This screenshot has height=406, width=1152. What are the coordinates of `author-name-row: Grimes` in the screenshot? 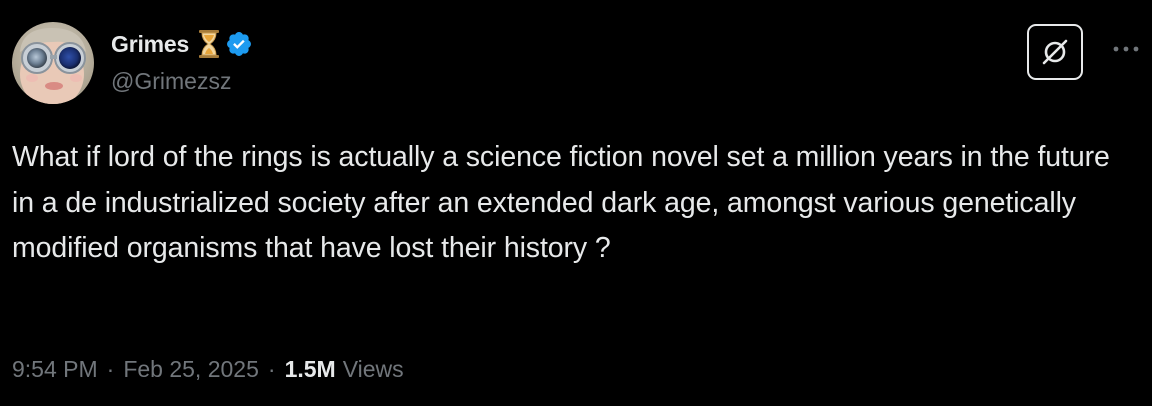 It's located at (182, 44).